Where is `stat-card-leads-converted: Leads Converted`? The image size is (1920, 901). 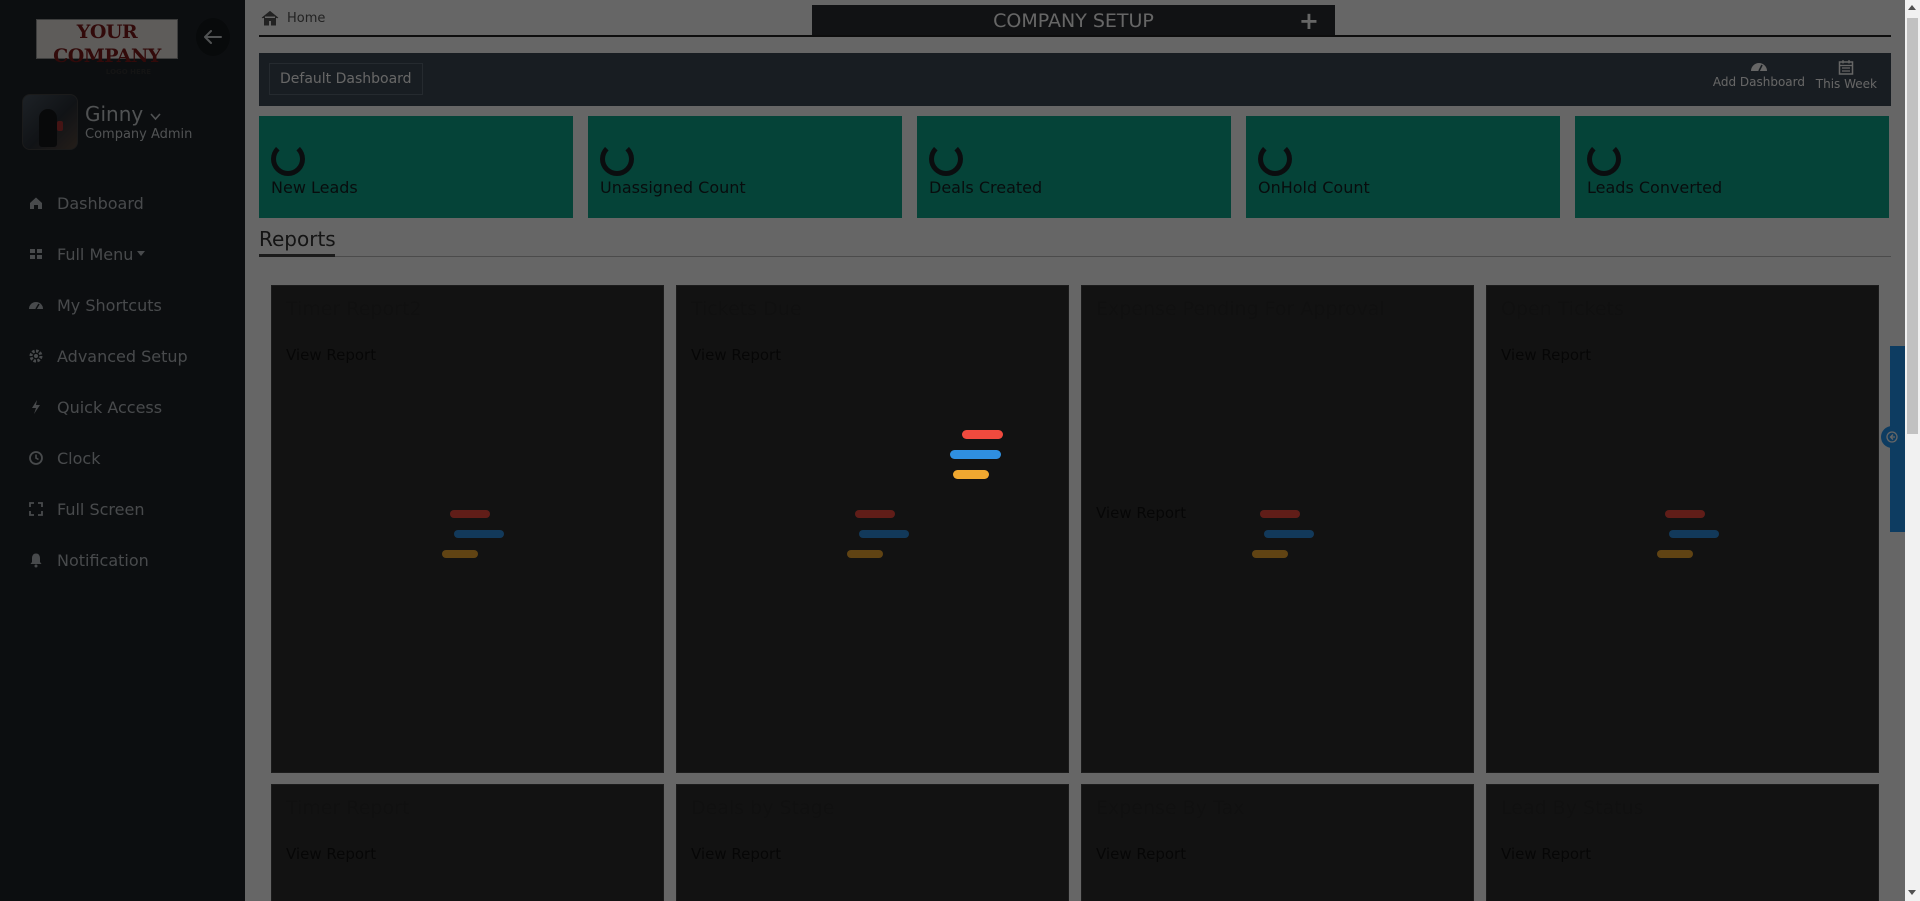
stat-card-leads-converted: Leads Converted is located at coordinates (1732, 167).